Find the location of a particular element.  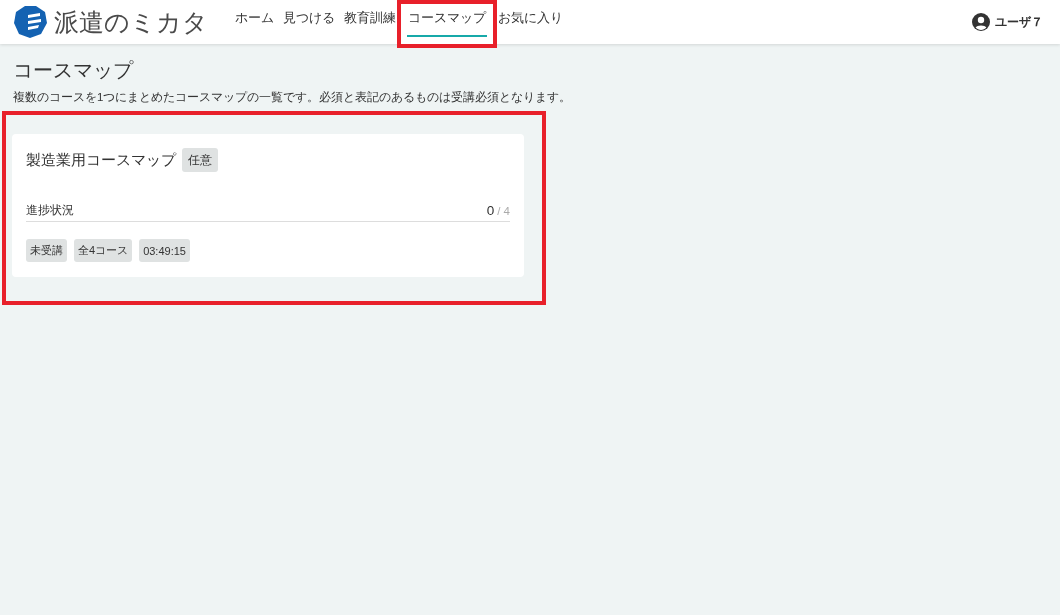

nav-tab: 教育訓練 is located at coordinates (370, 18).